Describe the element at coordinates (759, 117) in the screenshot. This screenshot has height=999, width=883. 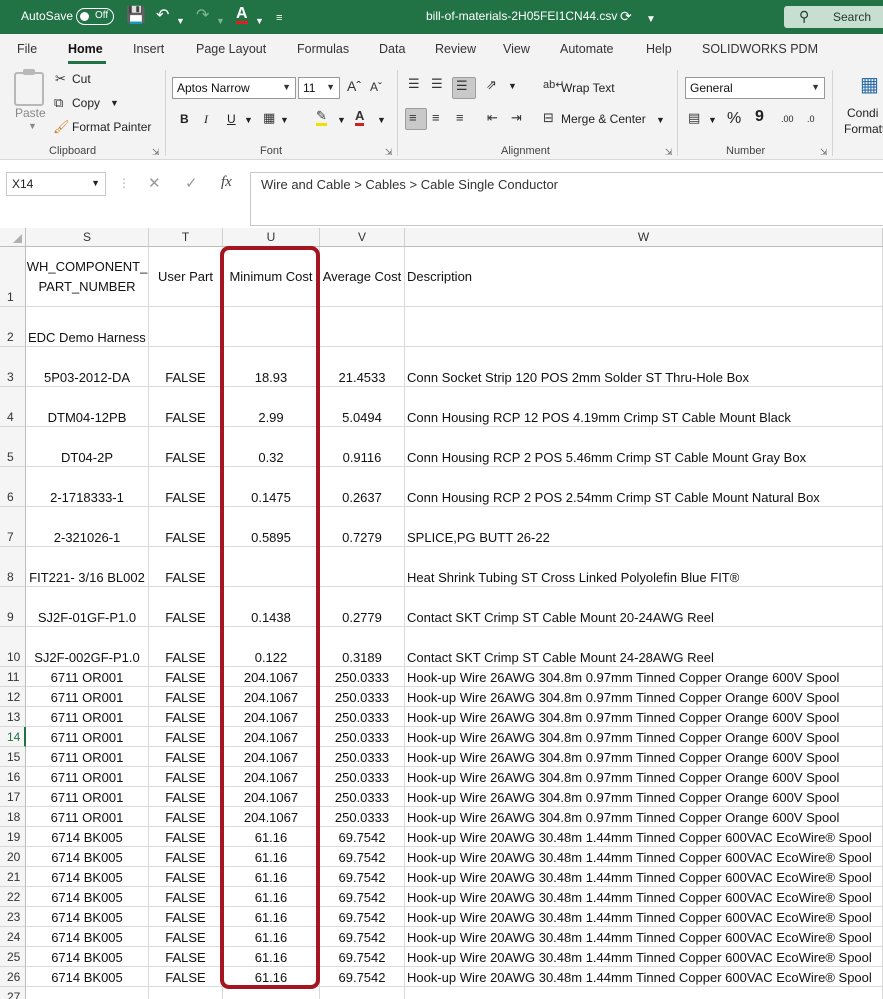
I see `comma-style-button: 9` at that location.